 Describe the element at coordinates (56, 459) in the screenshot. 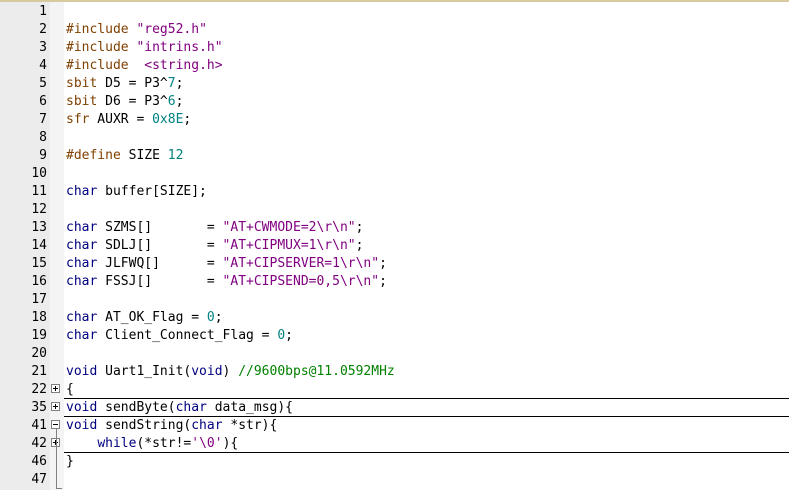

I see `fold-guide-line` at that location.